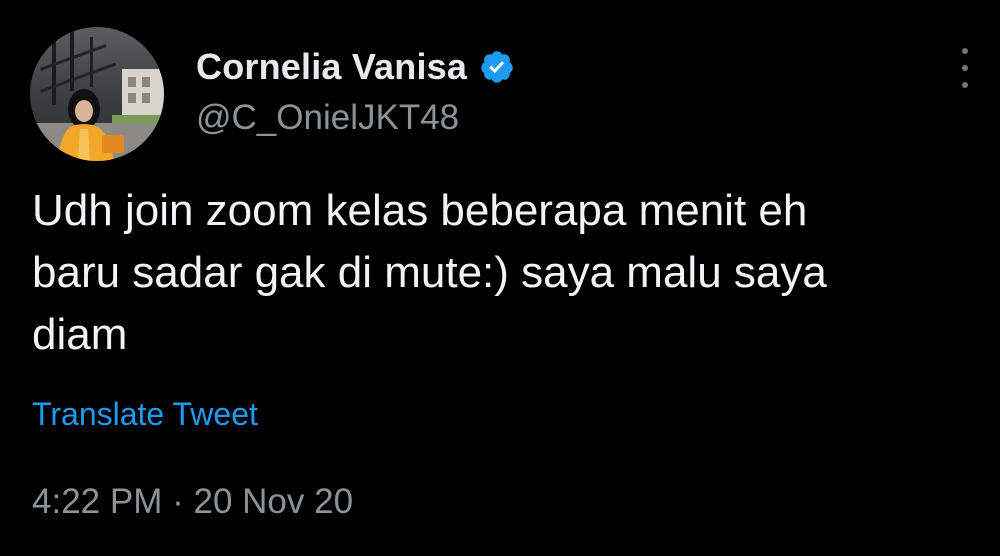  I want to click on avatar, so click(97, 94).